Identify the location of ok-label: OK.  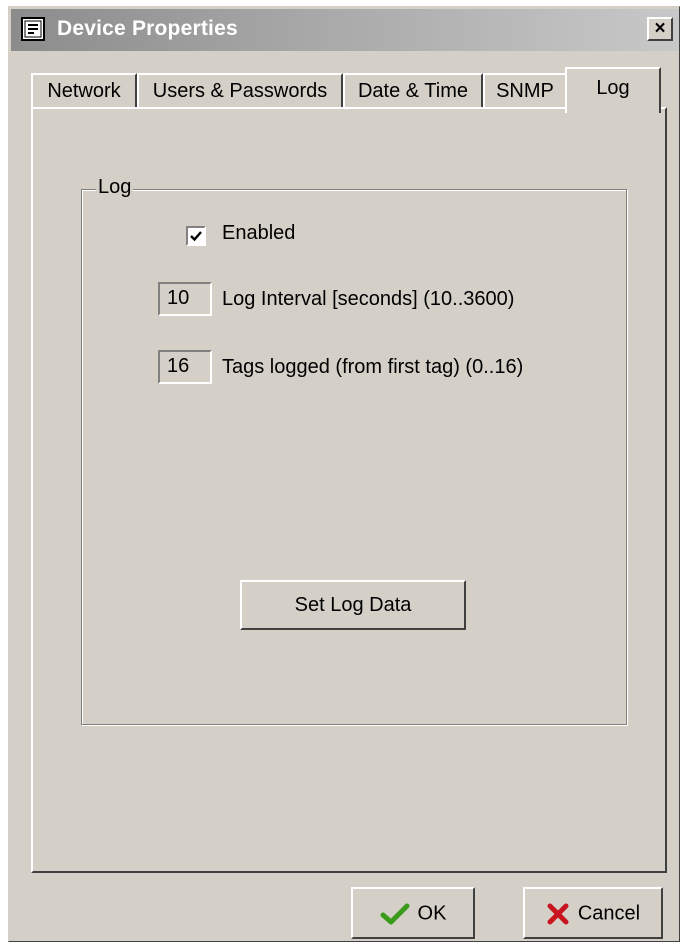
(432, 913).